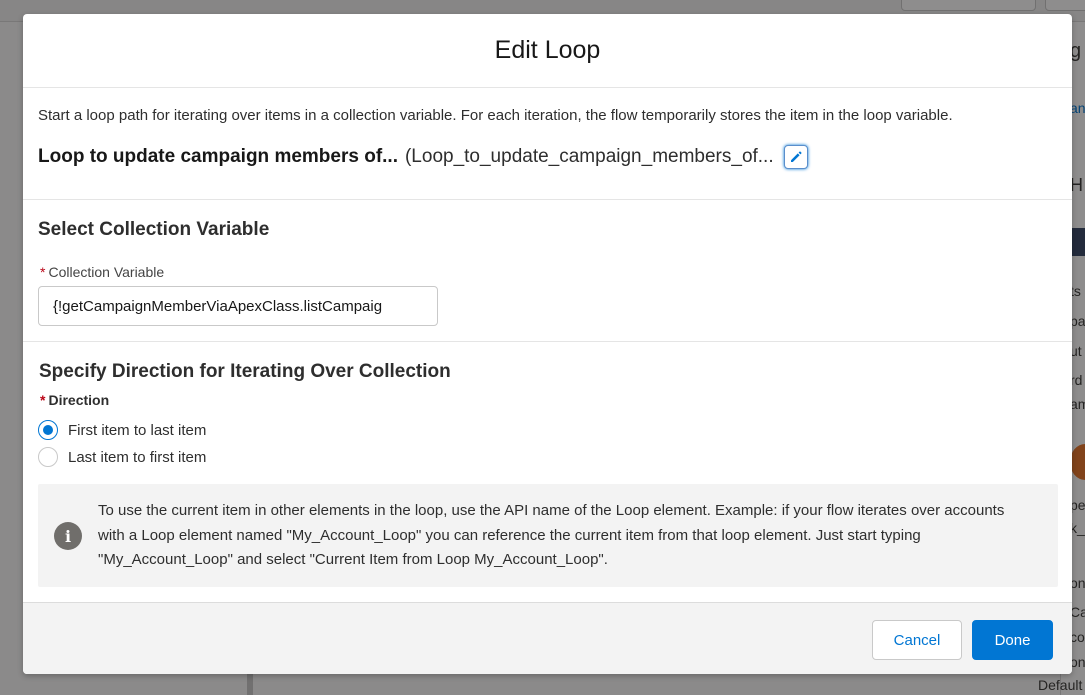 The width and height of the screenshot is (1085, 695). I want to click on radio-first-to-last: First item to last item, so click(122, 430).